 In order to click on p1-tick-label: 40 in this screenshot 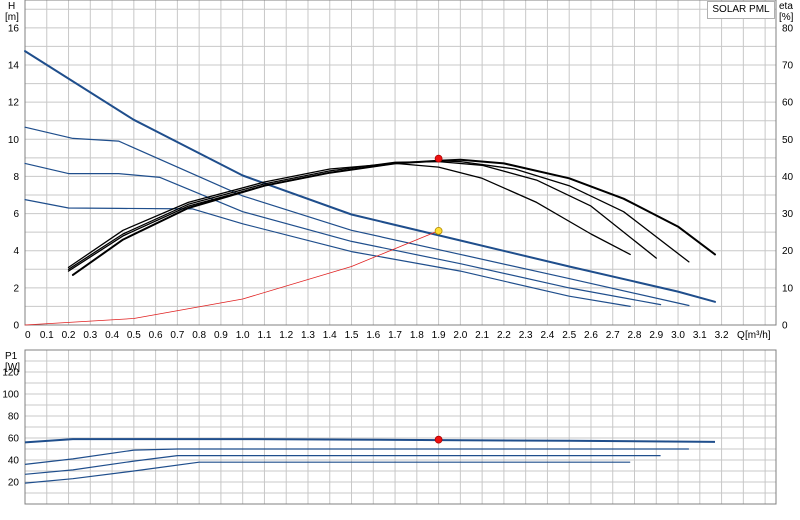, I will do `click(14, 461)`.